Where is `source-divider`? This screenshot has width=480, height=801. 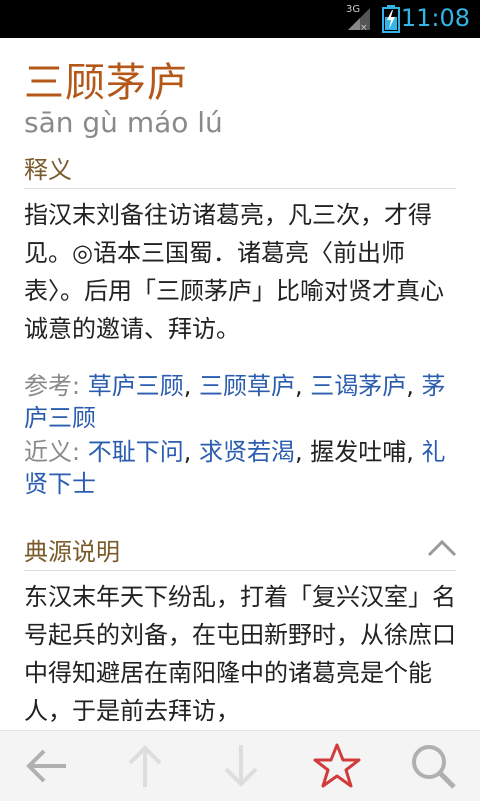
source-divider is located at coordinates (240, 570).